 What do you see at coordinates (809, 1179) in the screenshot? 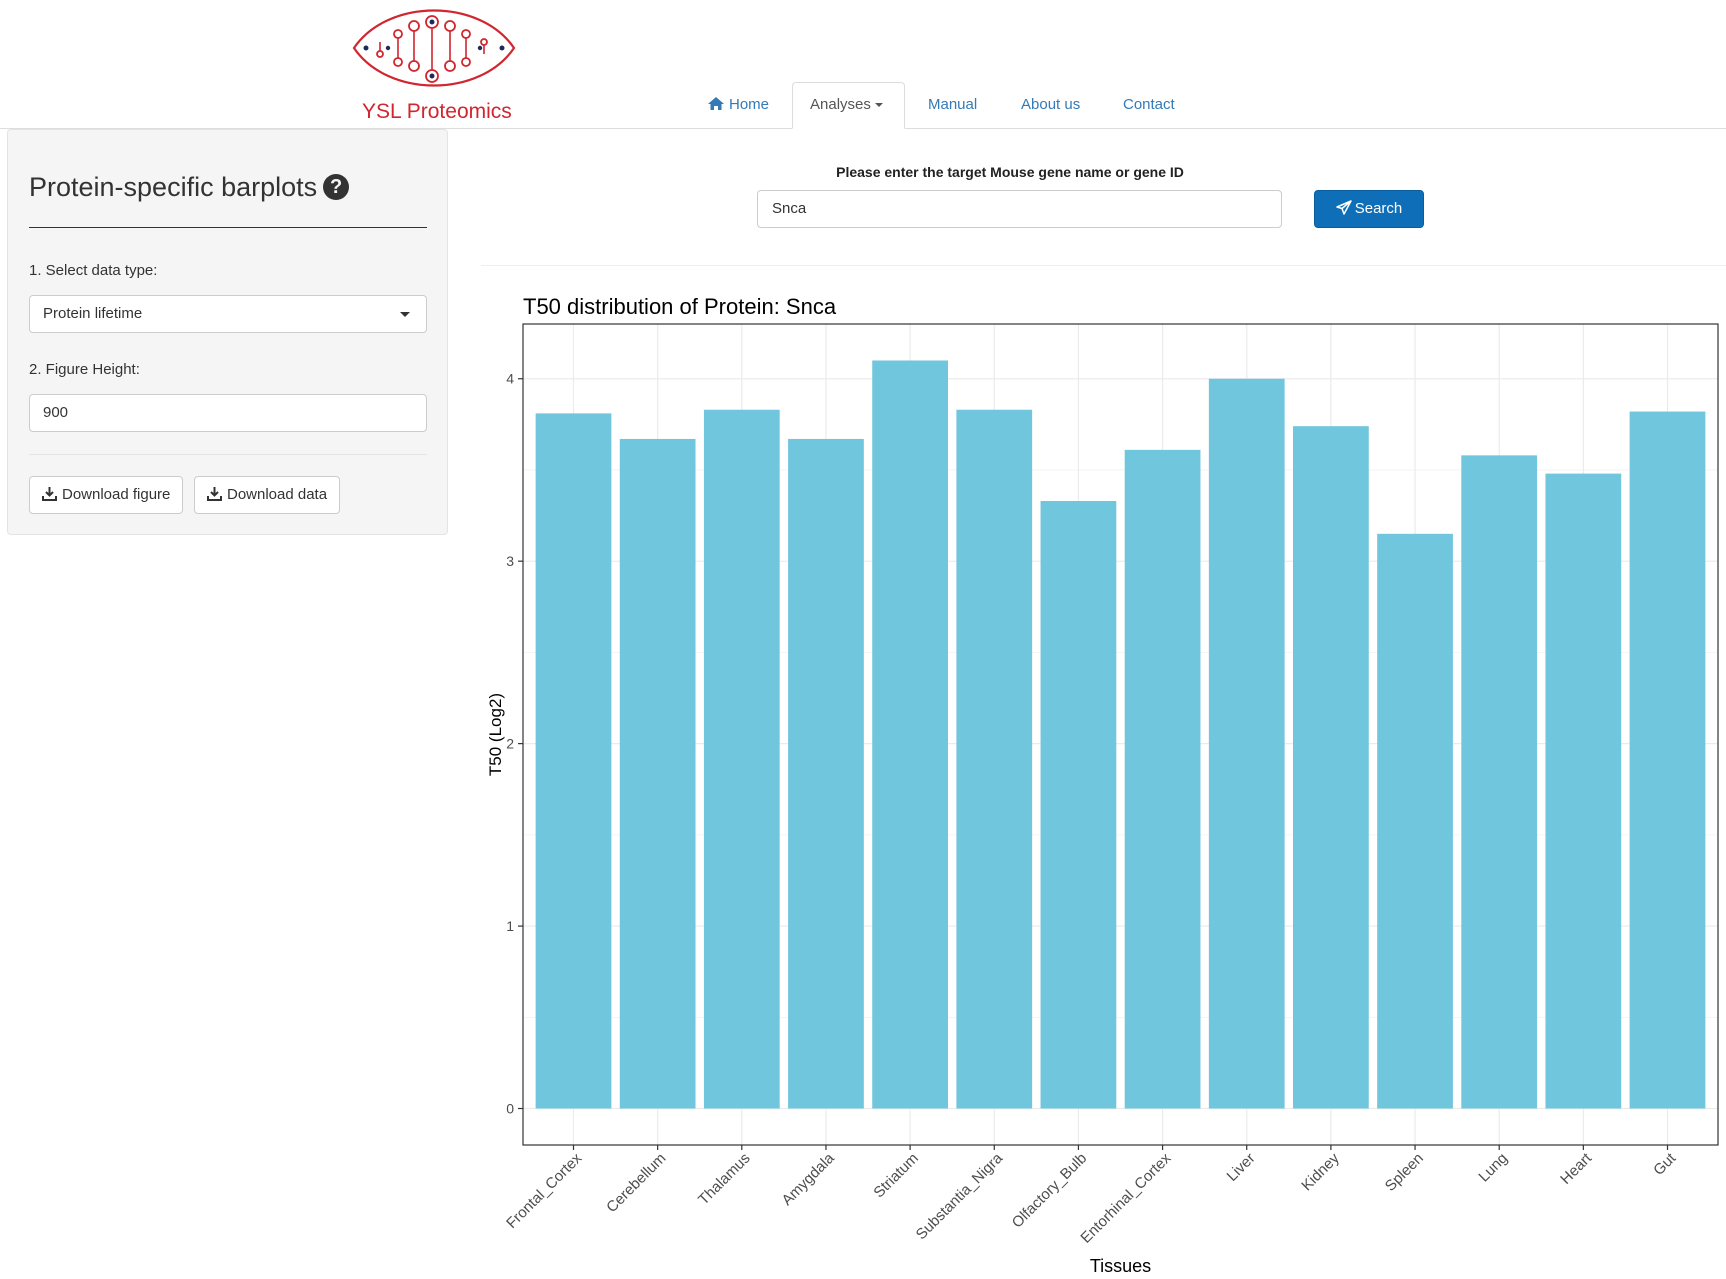
I see `x-tick-label: Amygdala` at bounding box center [809, 1179].